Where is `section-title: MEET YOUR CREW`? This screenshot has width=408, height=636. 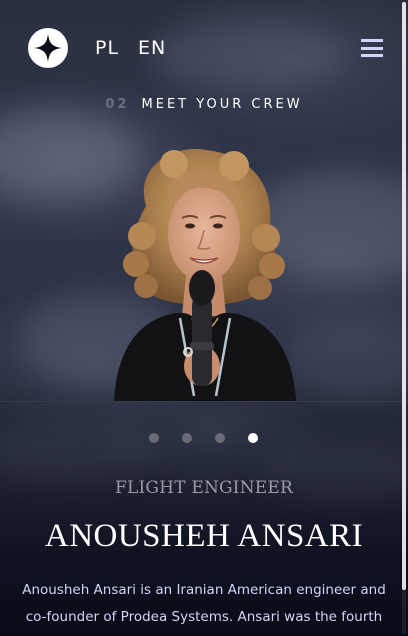 section-title: MEET YOUR CREW is located at coordinates (222, 104).